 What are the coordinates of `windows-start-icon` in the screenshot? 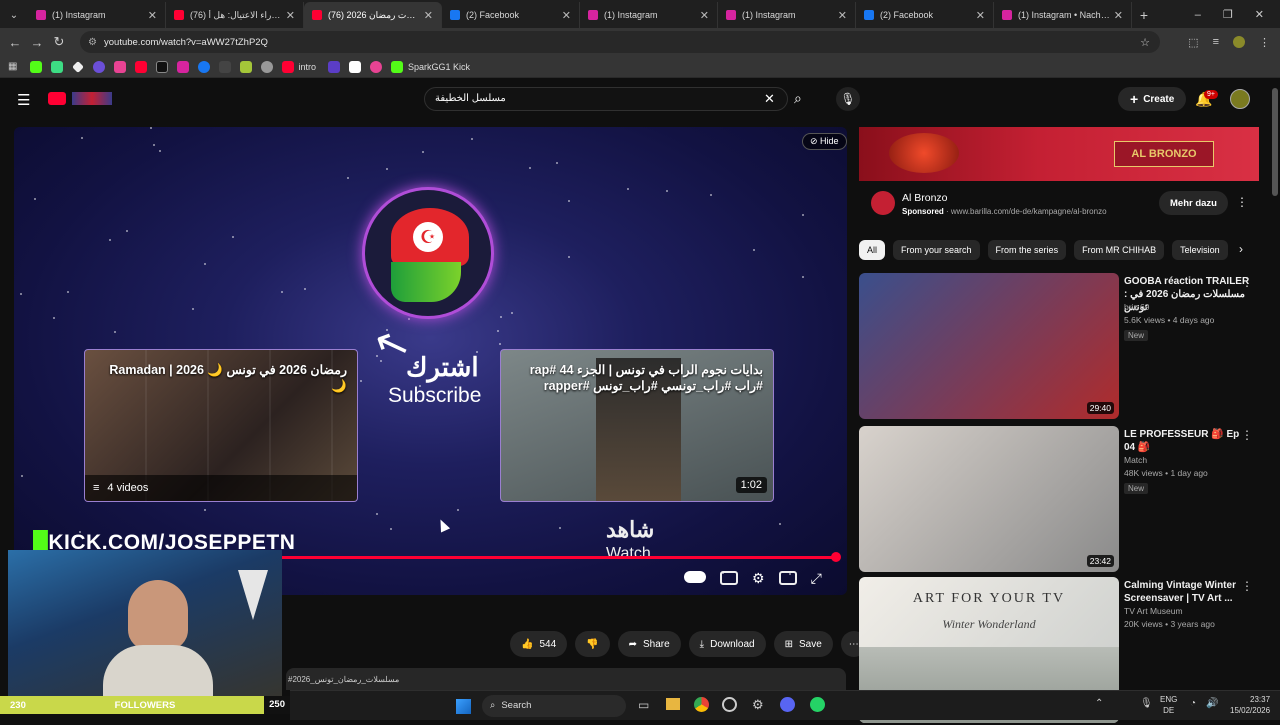 It's located at (463, 706).